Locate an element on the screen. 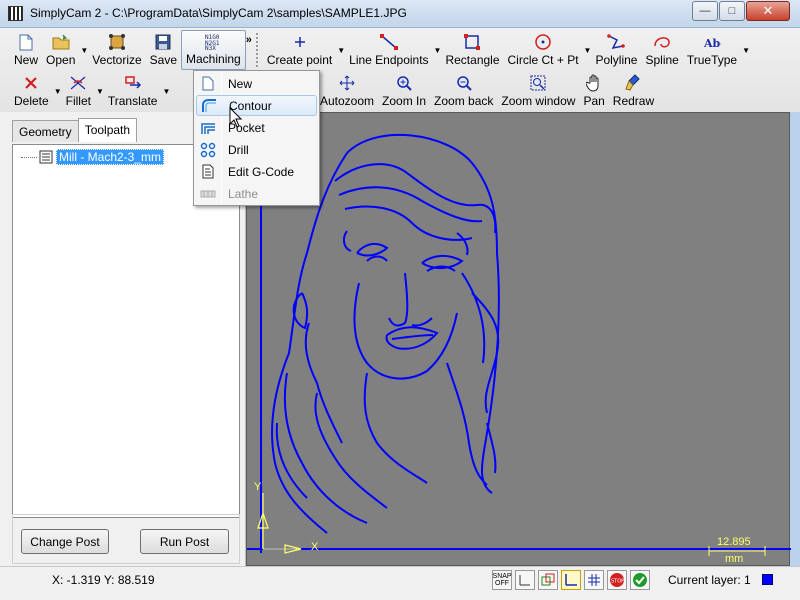 This screenshot has height=600, width=800. stop-button: STOP is located at coordinates (617, 580).